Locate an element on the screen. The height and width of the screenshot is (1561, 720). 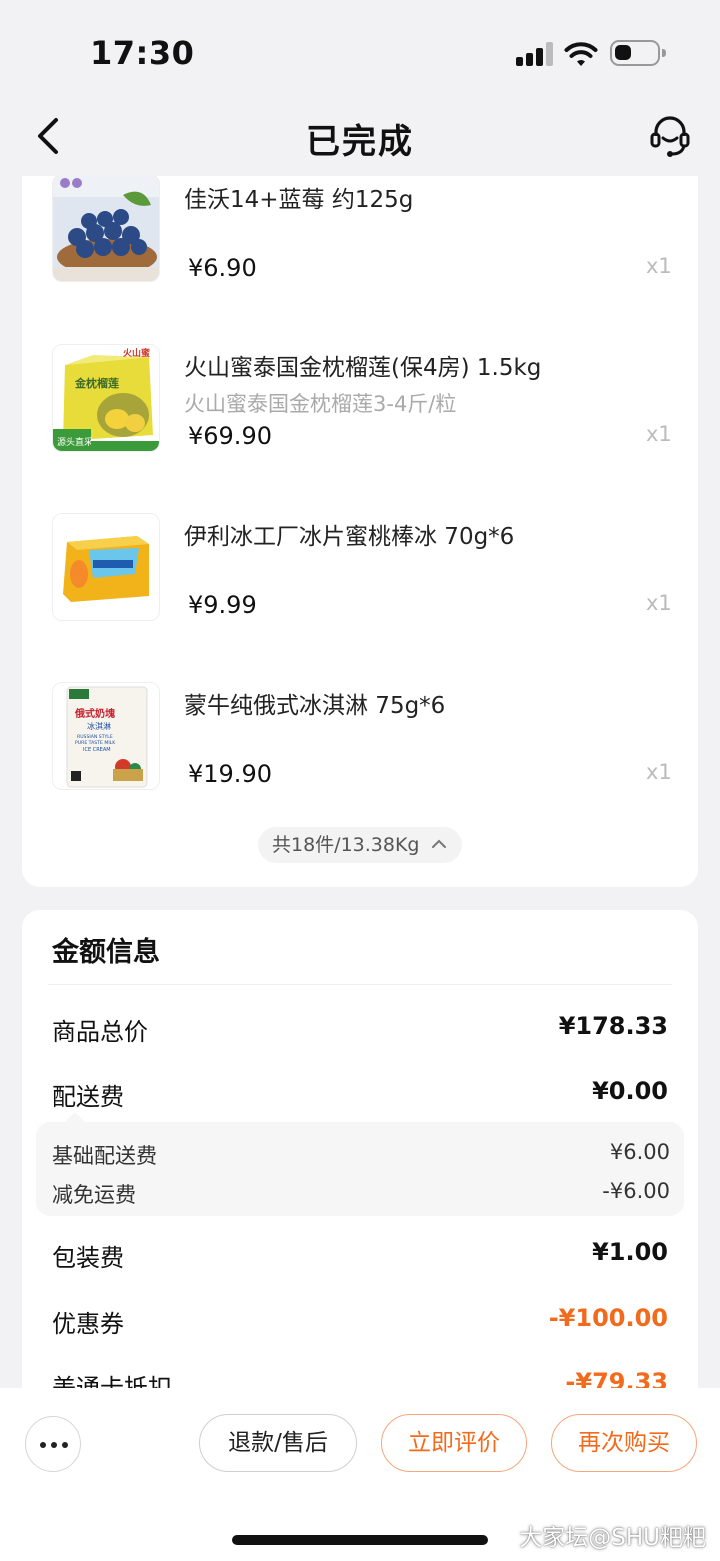
delivery-discount-label: 减免运费 is located at coordinates (94, 1195).